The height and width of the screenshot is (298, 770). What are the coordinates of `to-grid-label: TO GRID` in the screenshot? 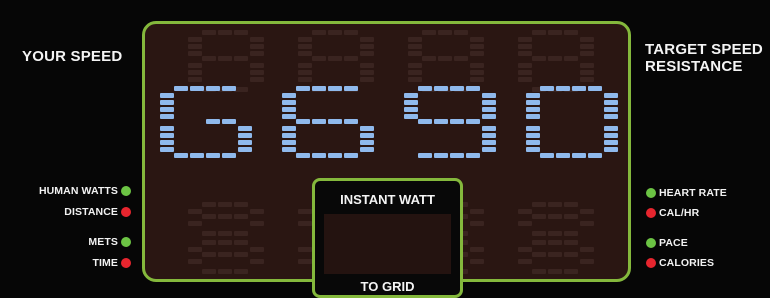 It's located at (387, 286).